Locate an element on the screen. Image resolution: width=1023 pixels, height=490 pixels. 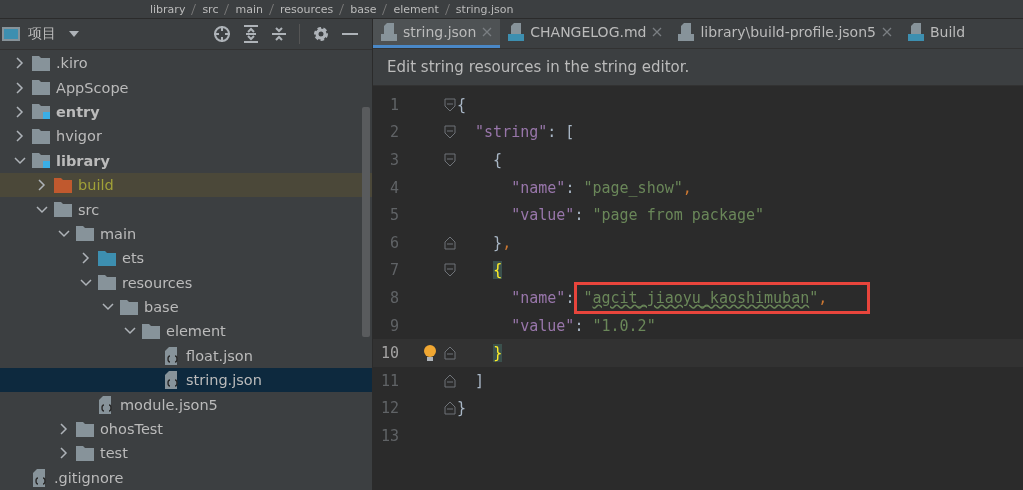
tree-row: string.json is located at coordinates (186, 380).